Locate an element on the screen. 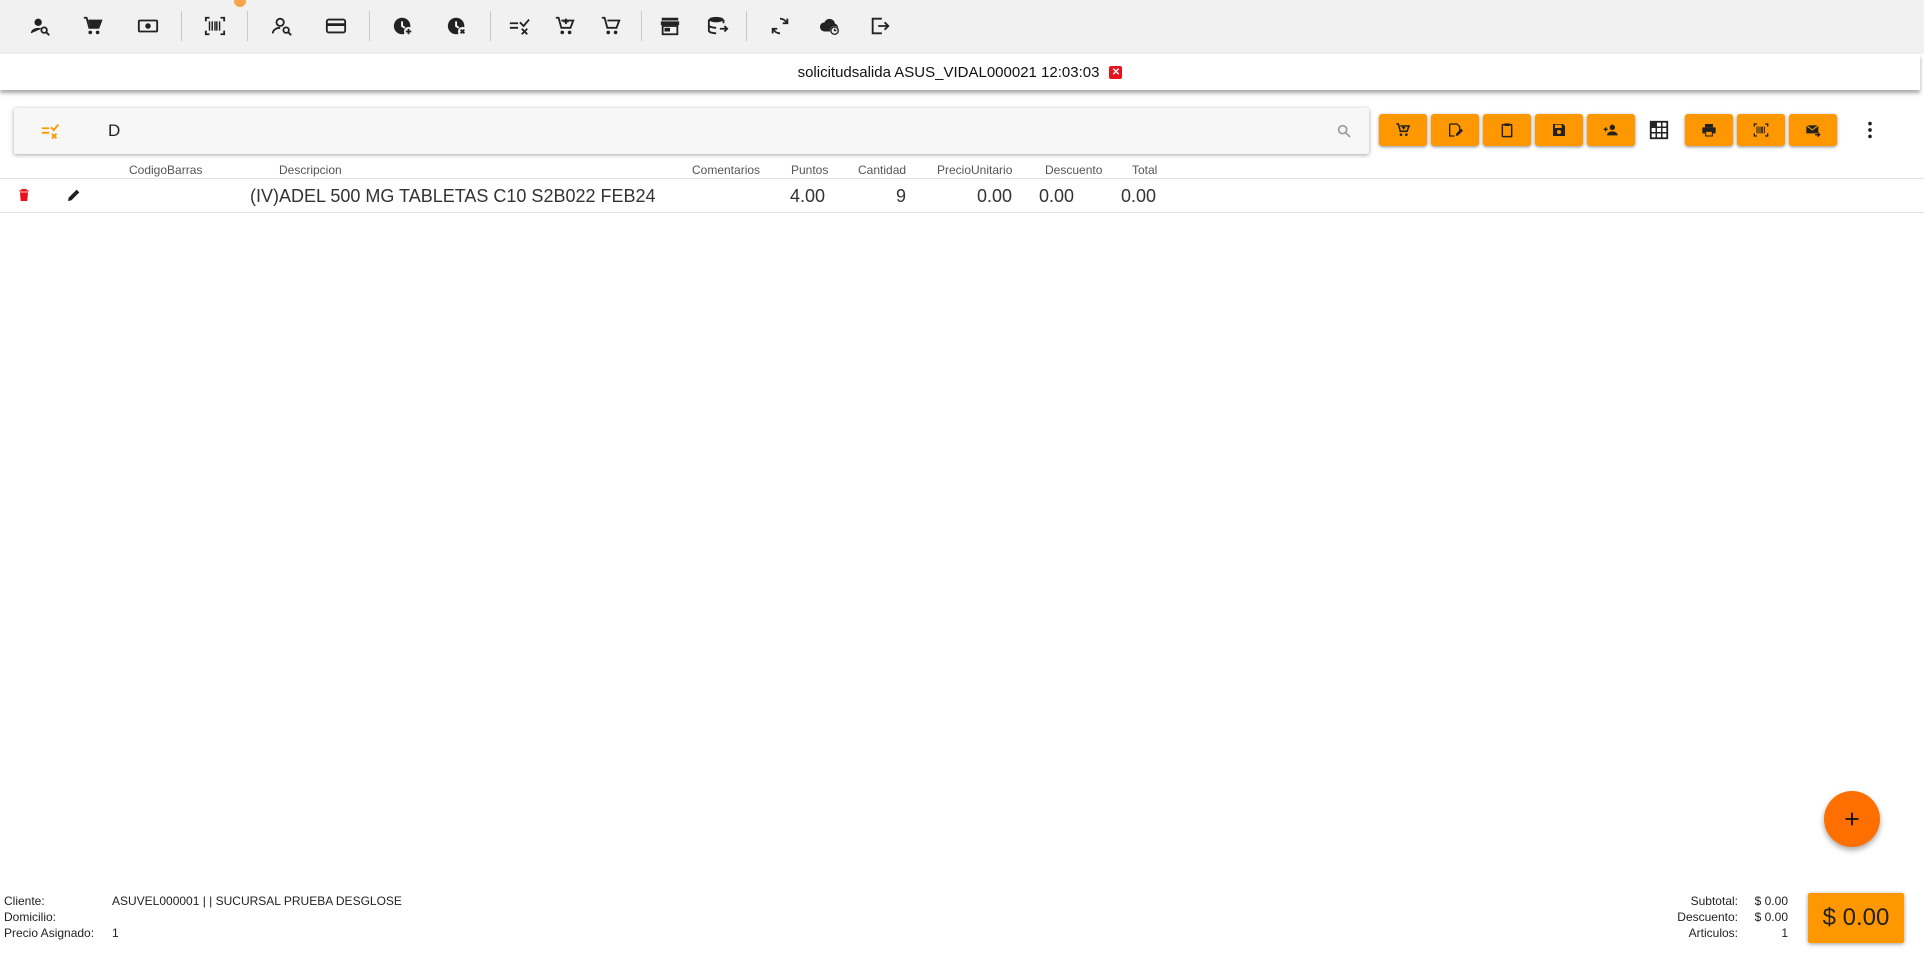  barcode-button is located at coordinates (1761, 130).